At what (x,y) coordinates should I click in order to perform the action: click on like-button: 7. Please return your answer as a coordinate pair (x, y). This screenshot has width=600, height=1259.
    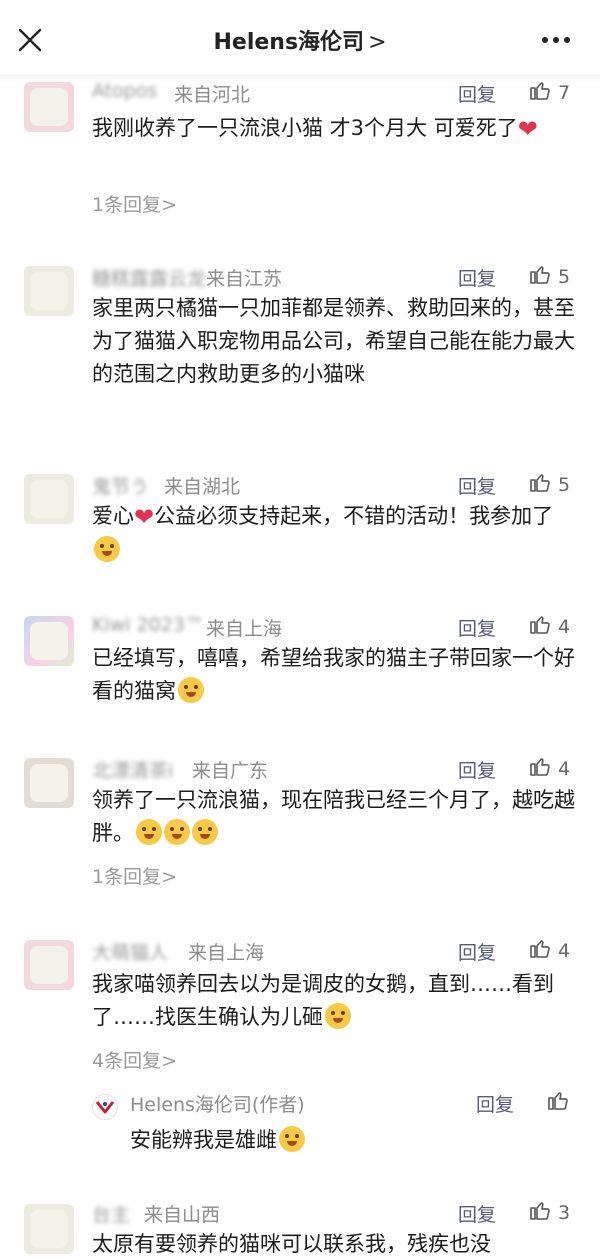
    Looking at the image, I should click on (549, 91).